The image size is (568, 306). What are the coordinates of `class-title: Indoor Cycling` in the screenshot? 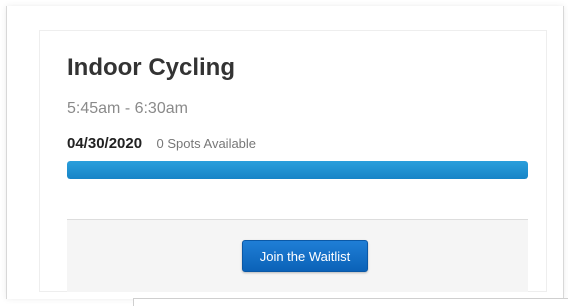 It's located at (151, 67).